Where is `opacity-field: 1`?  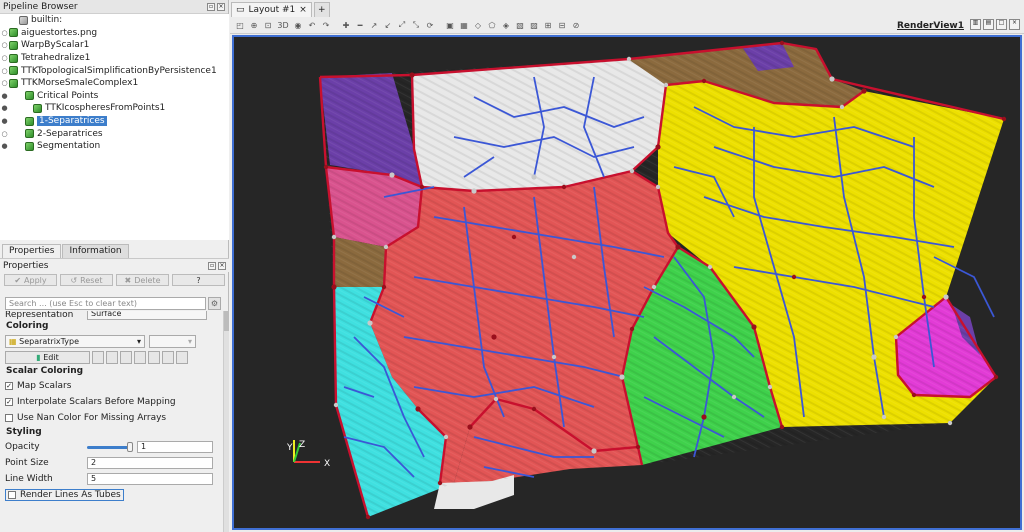 opacity-field: 1 is located at coordinates (175, 447).